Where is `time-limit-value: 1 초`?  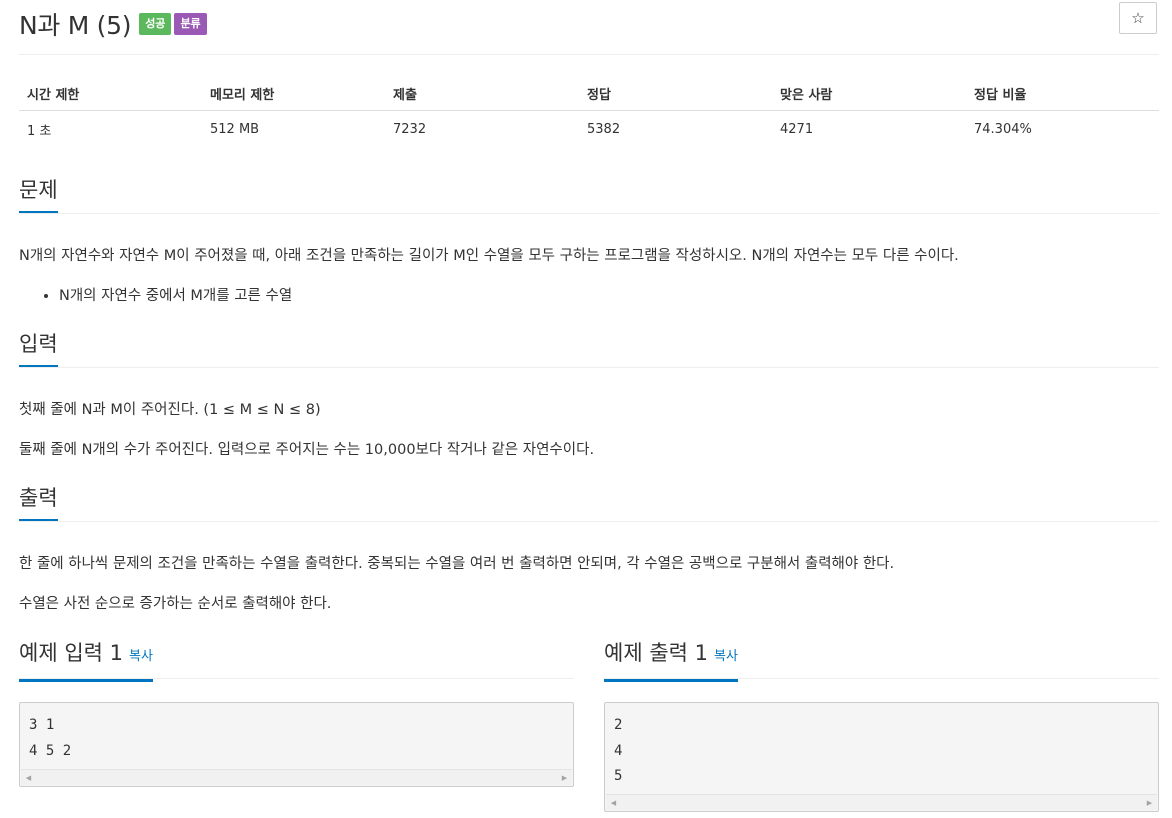
time-limit-value: 1 초 is located at coordinates (39, 131).